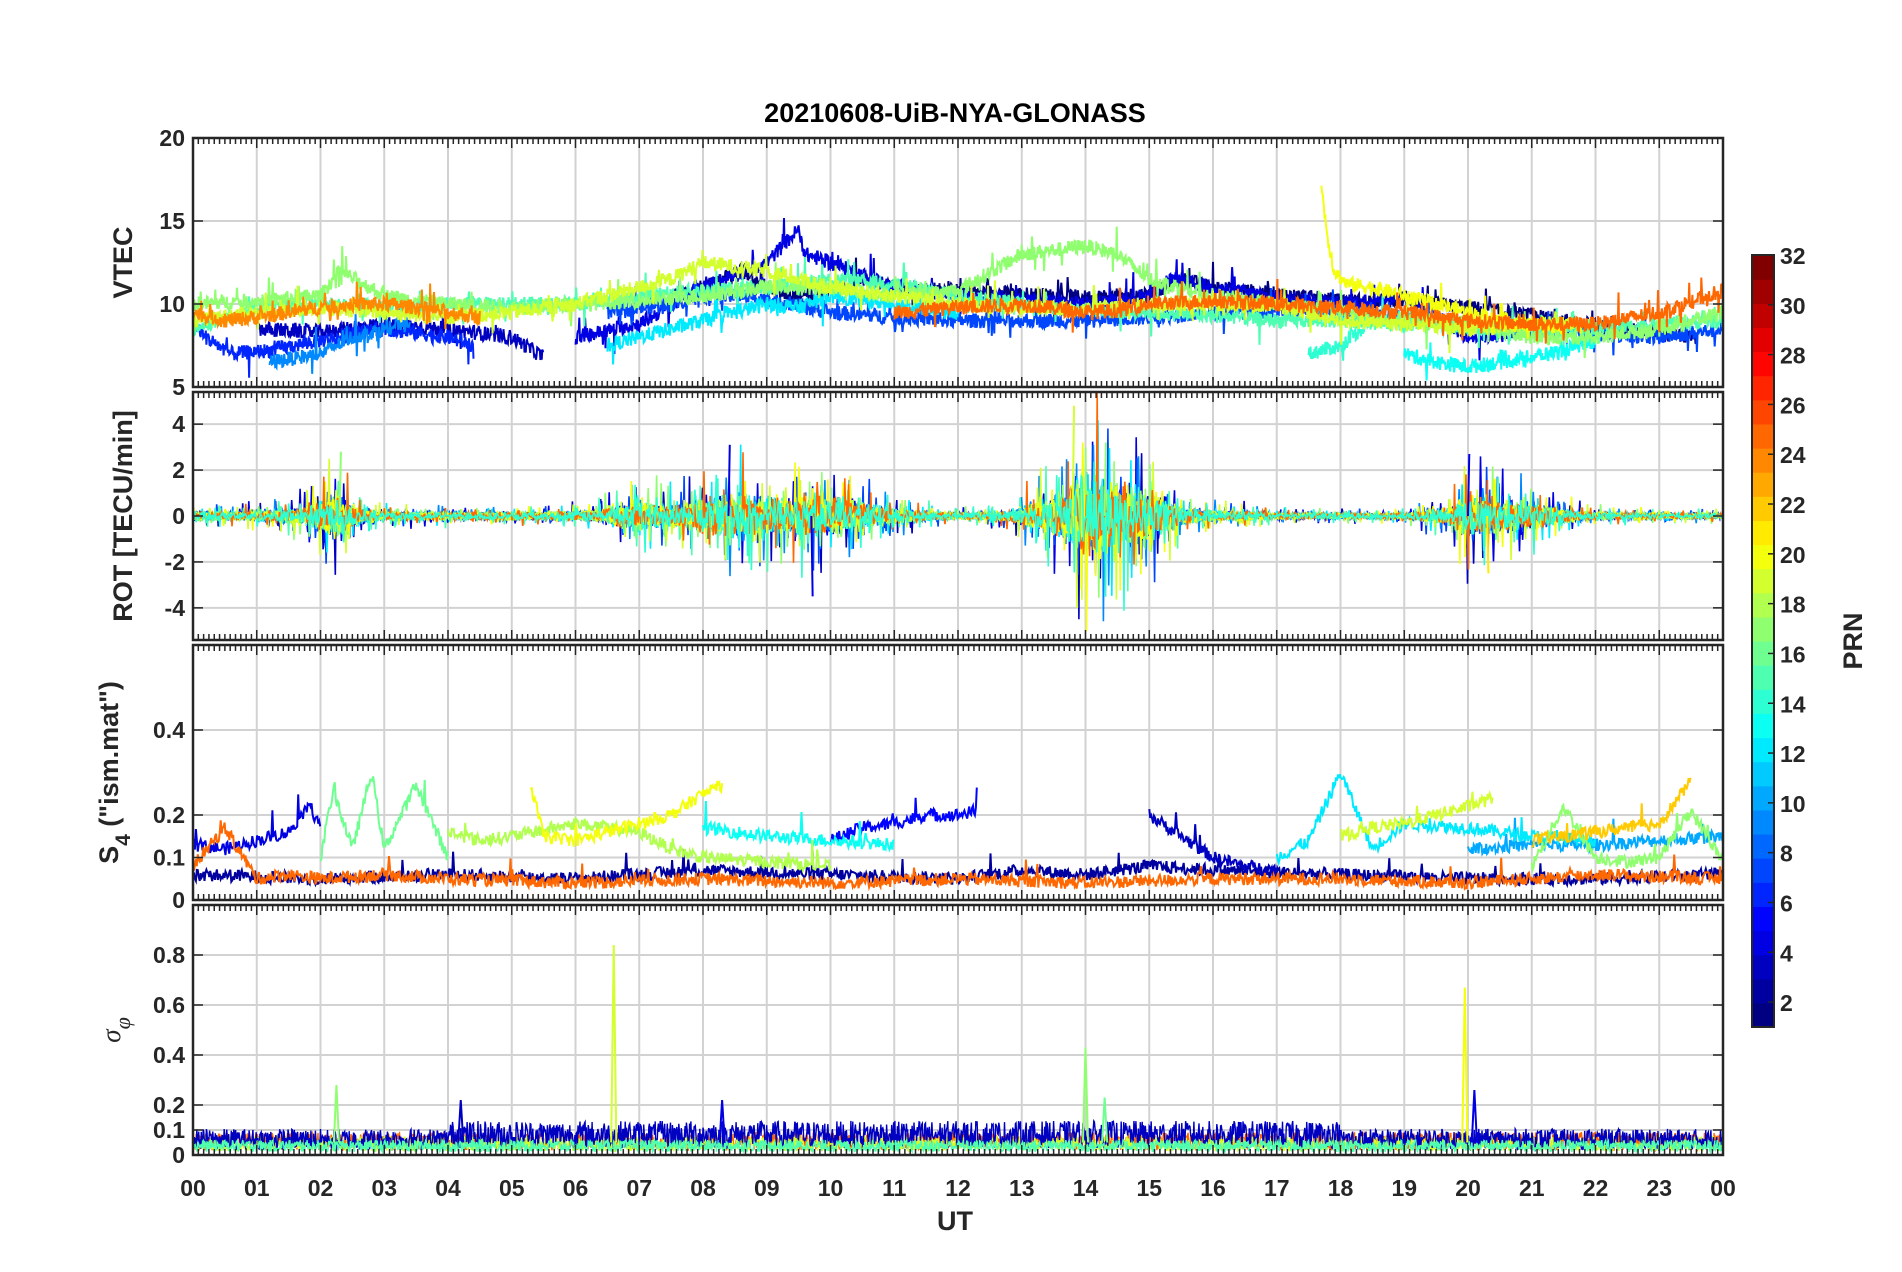 This screenshot has width=1902, height=1272. Describe the element at coordinates (384, 1188) in the screenshot. I see `x-tick-label: 03` at that location.